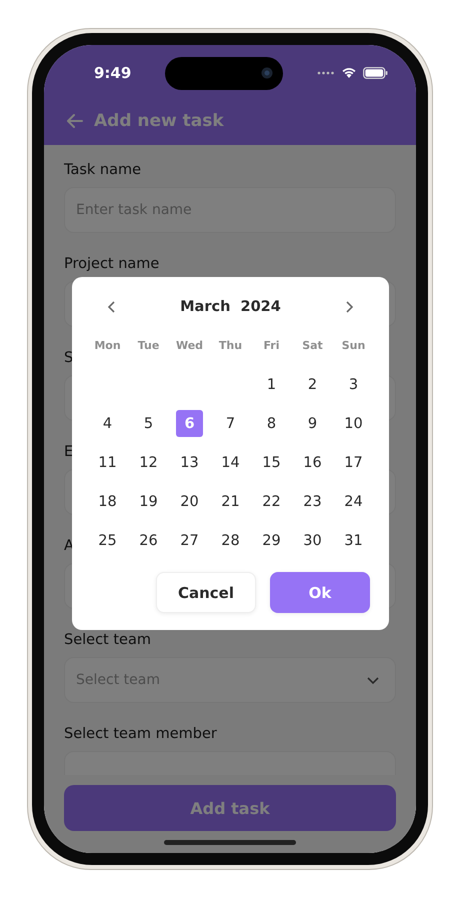  What do you see at coordinates (148, 501) in the screenshot?
I see `calendar-day: 19` at bounding box center [148, 501].